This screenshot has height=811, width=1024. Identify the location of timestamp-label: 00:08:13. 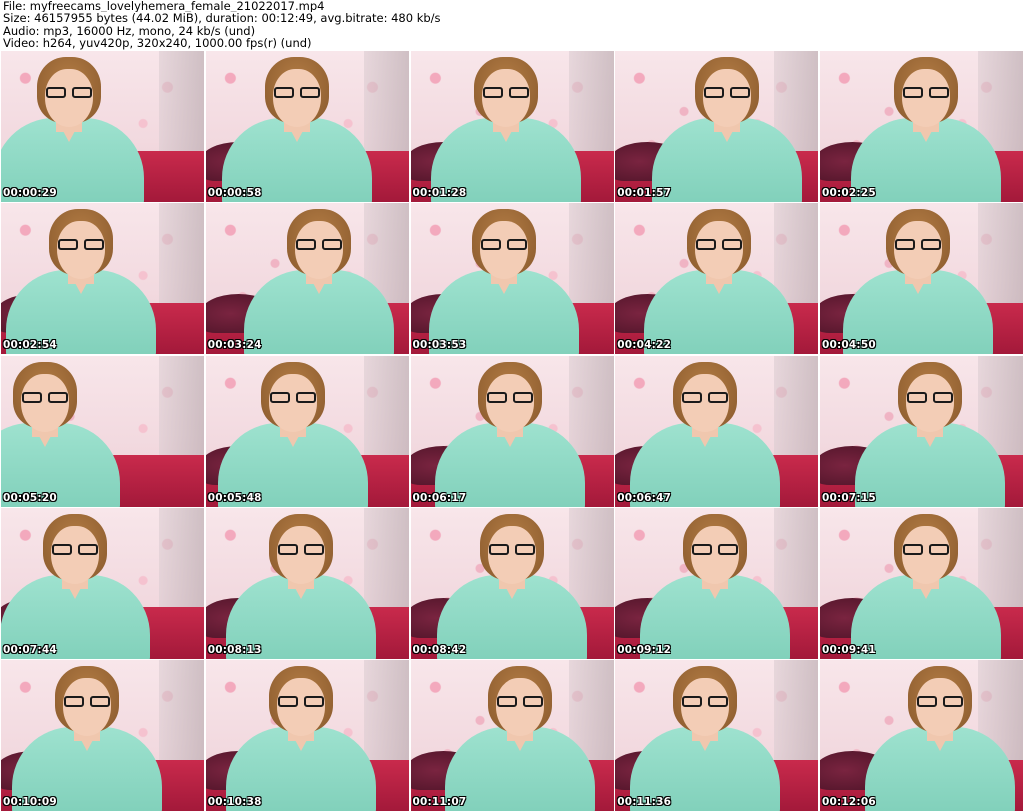
(234, 649).